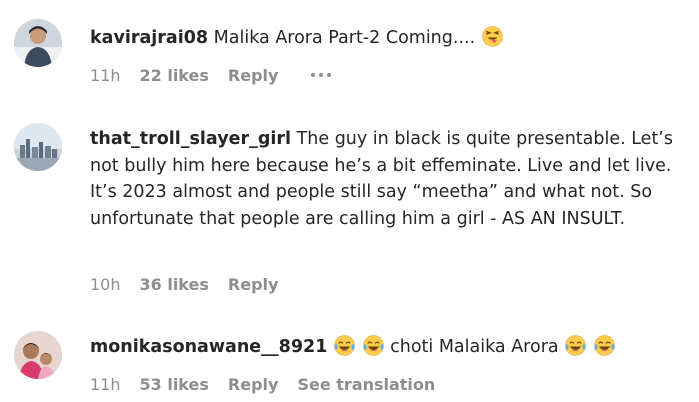 This screenshot has width=699, height=402. I want to click on see-translation-button: See translation, so click(366, 384).